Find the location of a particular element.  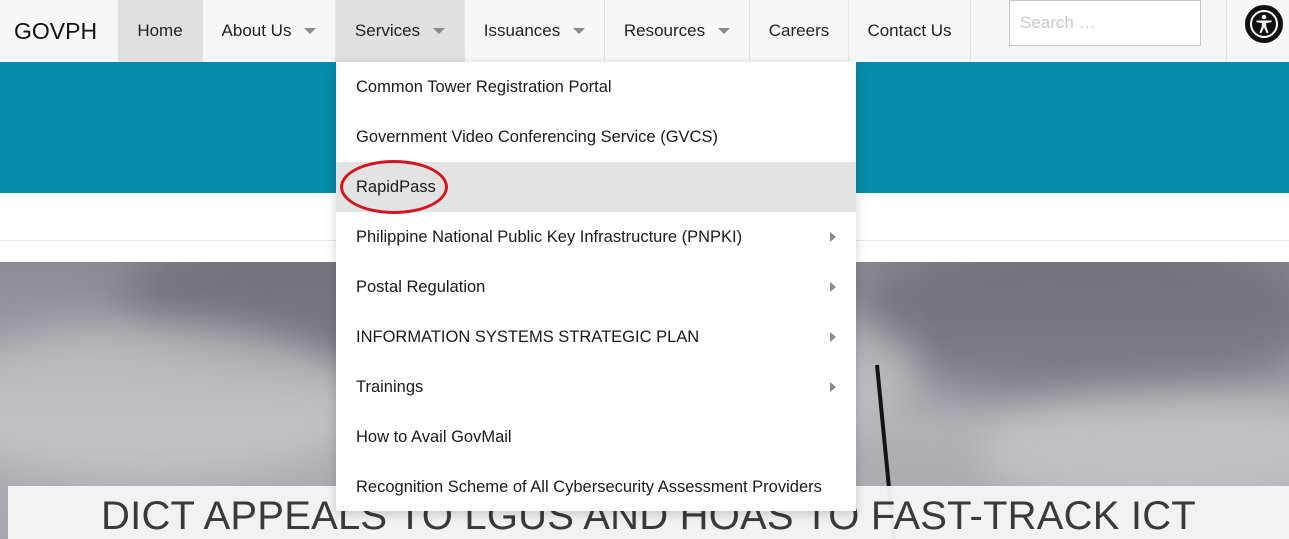

nav-services-label: Services is located at coordinates (387, 30).